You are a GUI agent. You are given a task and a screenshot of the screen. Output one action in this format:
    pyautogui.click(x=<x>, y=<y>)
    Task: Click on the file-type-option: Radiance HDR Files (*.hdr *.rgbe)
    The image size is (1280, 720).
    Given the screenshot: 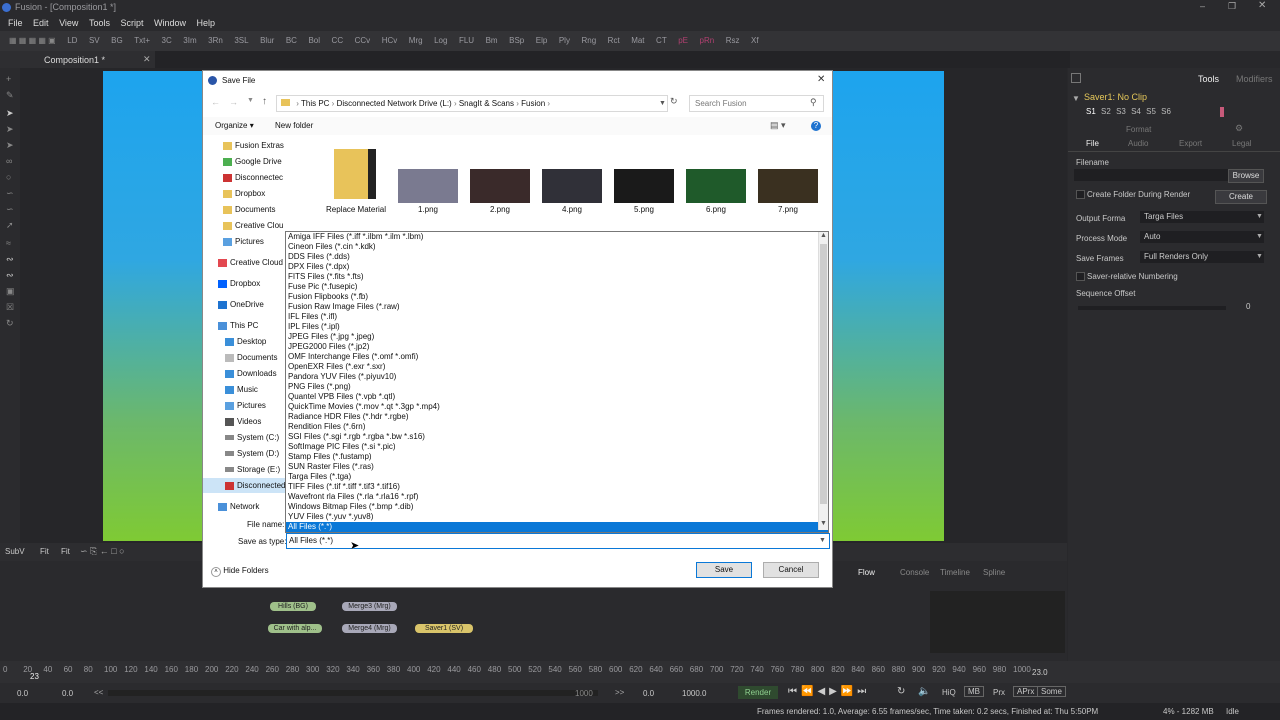 What is the action you would take?
    pyautogui.click(x=557, y=417)
    